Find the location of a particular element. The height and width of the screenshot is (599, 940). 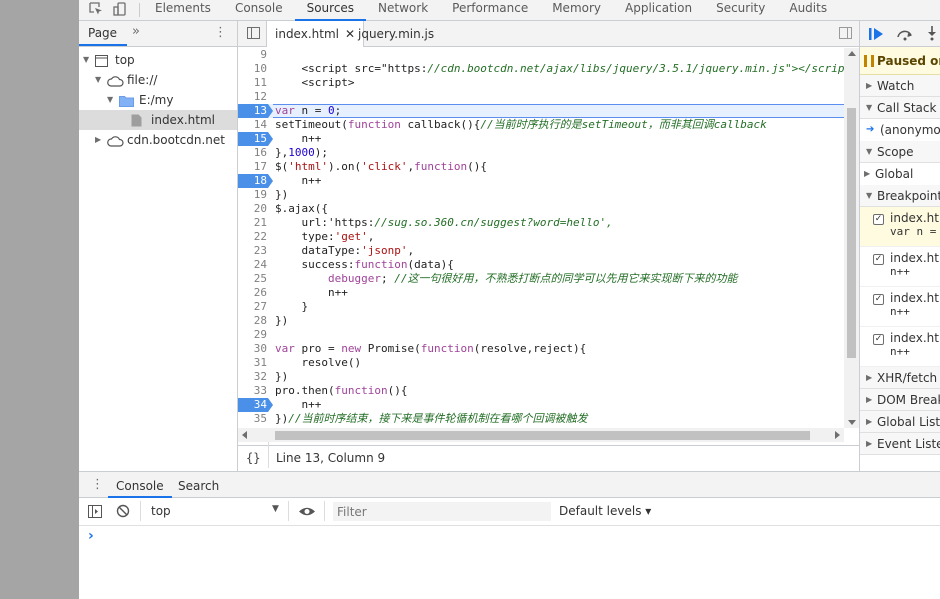

line-number: 20 is located at coordinates (253, 209).